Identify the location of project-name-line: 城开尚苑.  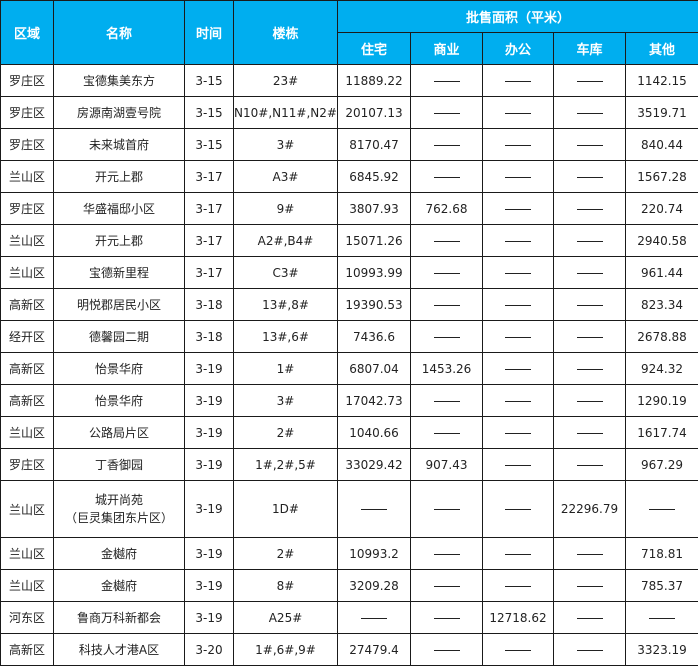
(119, 500).